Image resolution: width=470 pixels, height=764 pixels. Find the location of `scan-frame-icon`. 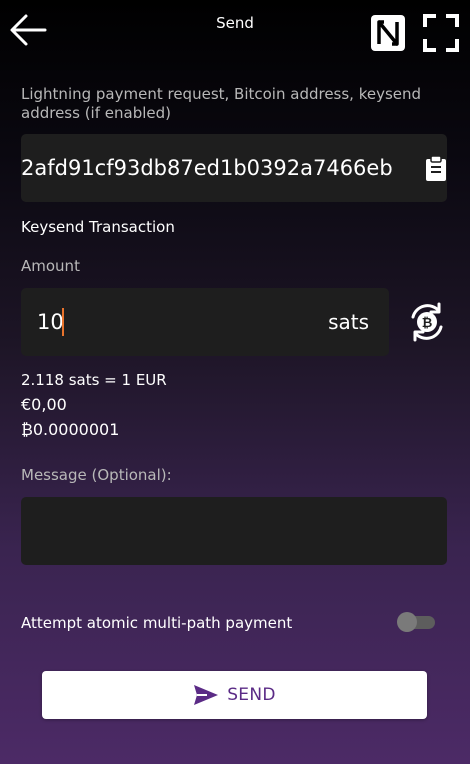

scan-frame-icon is located at coordinates (441, 33).